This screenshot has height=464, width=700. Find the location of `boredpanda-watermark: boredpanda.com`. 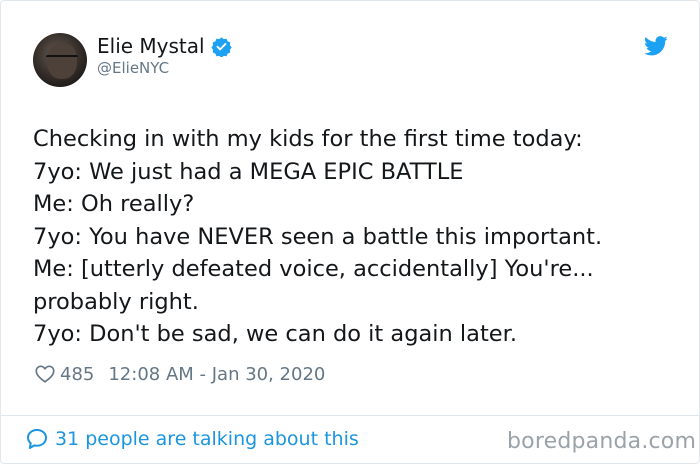

boredpanda-watermark: boredpanda.com is located at coordinates (602, 441).